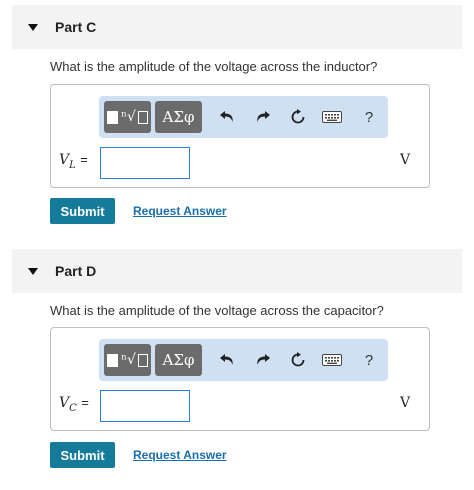 The width and height of the screenshot is (474, 490). I want to click on part-c-variable-label: VL =, so click(73, 161).